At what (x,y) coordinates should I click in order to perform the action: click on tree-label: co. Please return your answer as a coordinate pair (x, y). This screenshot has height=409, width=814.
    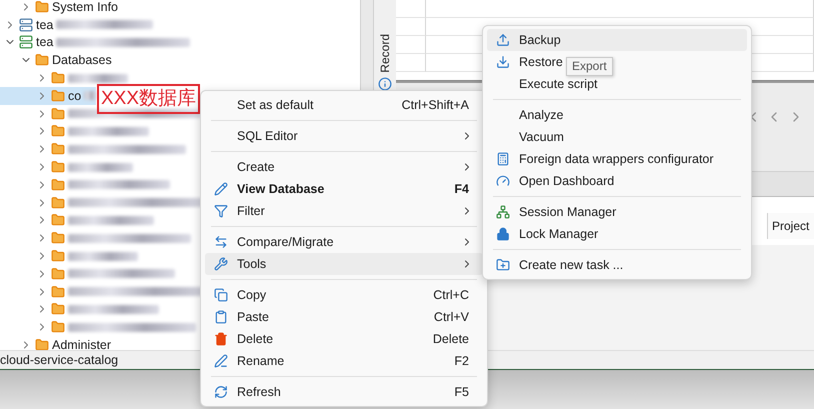
    Looking at the image, I should click on (75, 95).